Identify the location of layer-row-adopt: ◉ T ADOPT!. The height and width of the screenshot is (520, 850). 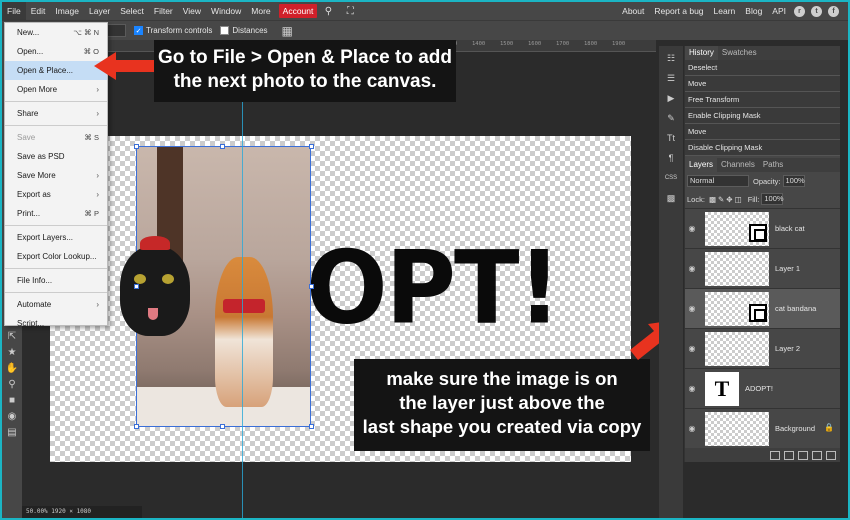
(762, 388).